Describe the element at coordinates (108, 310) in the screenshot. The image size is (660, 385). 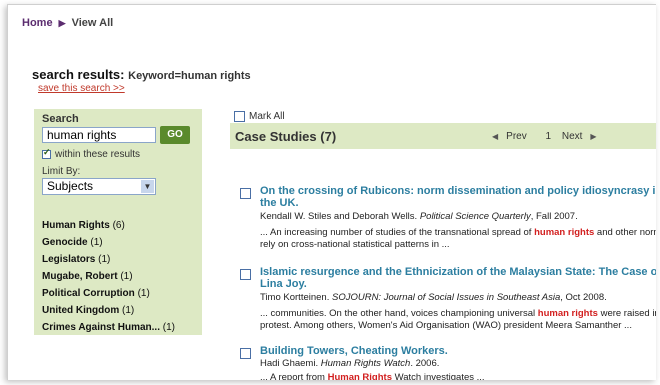
I see `facet-item: United Kingdom (1)` at that location.